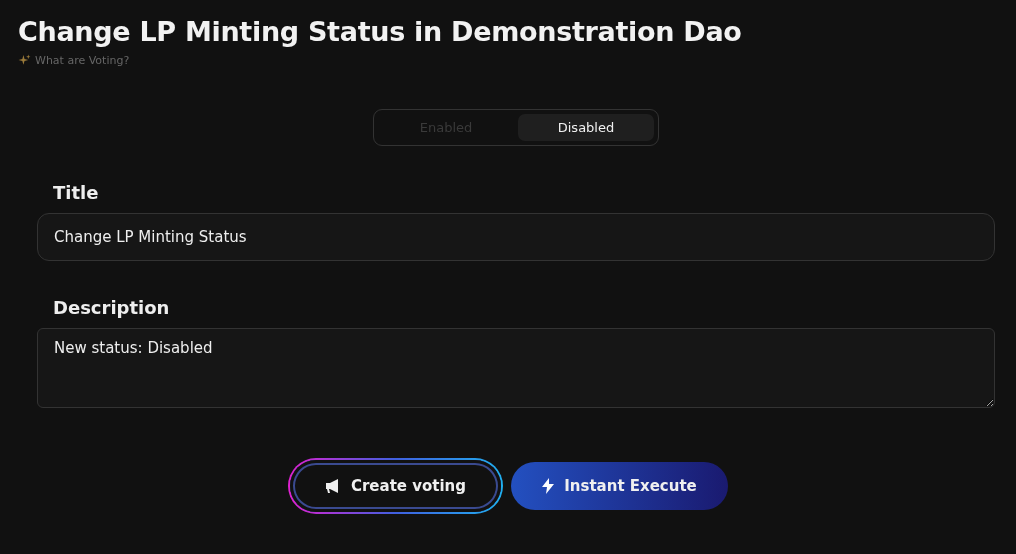 The height and width of the screenshot is (554, 1016). What do you see at coordinates (380, 32) in the screenshot?
I see `page-title: Change LP Minting Status in Demonstration Dao` at bounding box center [380, 32].